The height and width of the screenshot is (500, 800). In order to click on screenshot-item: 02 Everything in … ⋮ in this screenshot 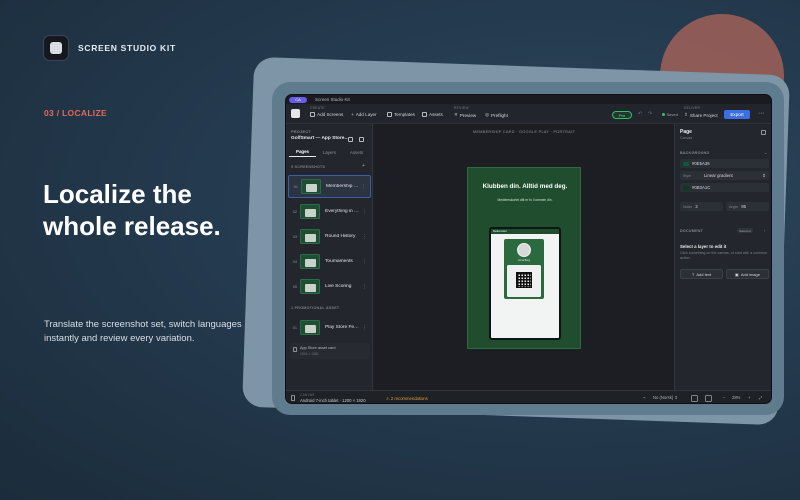, I will do `click(329, 211)`.